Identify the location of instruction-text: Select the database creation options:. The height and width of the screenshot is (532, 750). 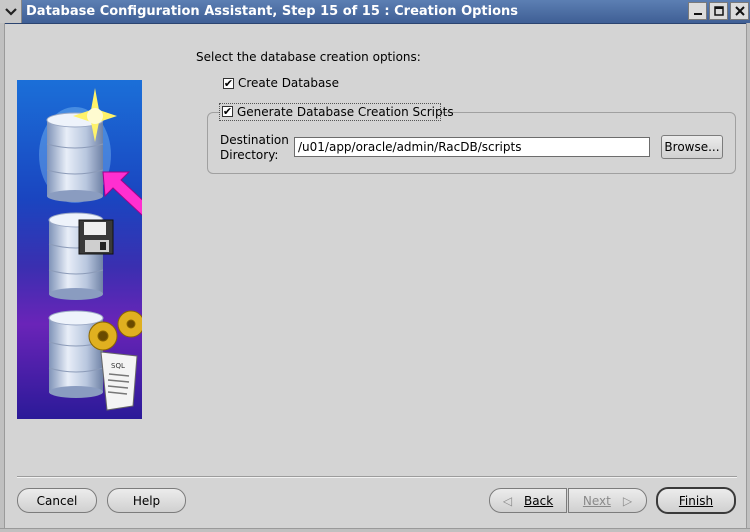
(308, 57).